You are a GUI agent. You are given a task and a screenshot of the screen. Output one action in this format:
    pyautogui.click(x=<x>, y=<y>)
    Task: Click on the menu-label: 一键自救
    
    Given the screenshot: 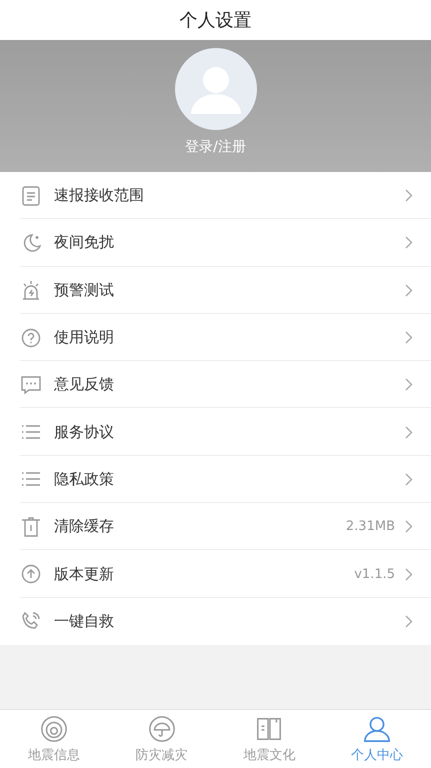 What is the action you would take?
    pyautogui.click(x=84, y=621)
    